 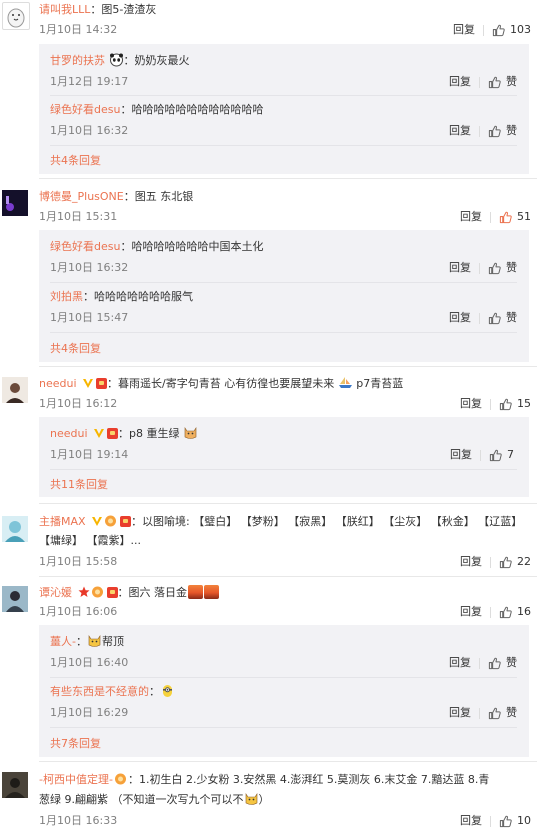 I want to click on more-replies-link: 共7条回复, so click(x=75, y=743).